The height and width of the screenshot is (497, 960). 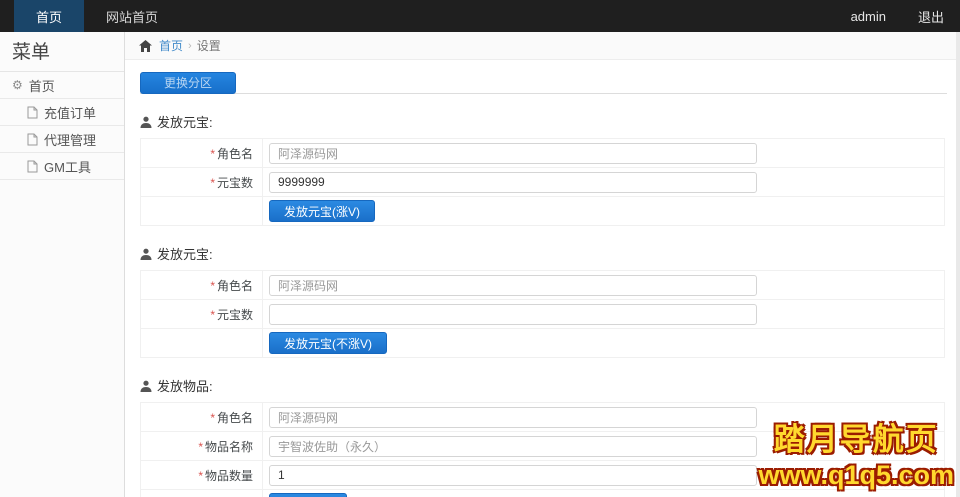 I want to click on field-label-item-name: 物品名称, so click(x=228, y=446).